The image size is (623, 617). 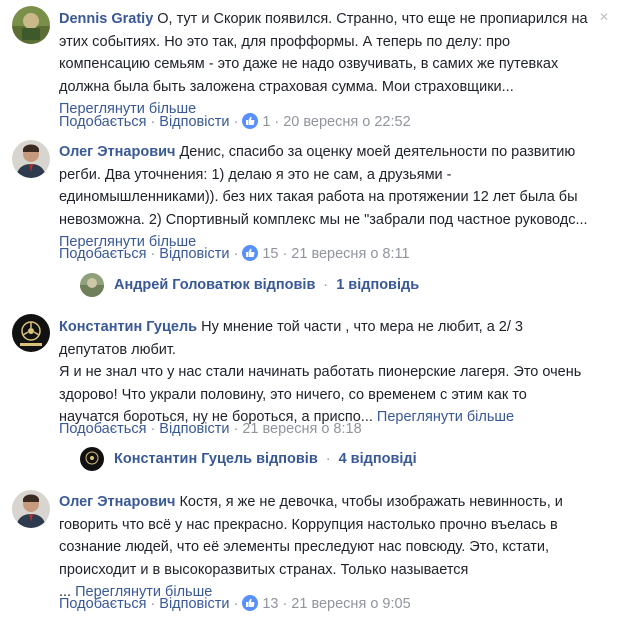 I want to click on avatar-konstantin-gucel, so click(x=31, y=333).